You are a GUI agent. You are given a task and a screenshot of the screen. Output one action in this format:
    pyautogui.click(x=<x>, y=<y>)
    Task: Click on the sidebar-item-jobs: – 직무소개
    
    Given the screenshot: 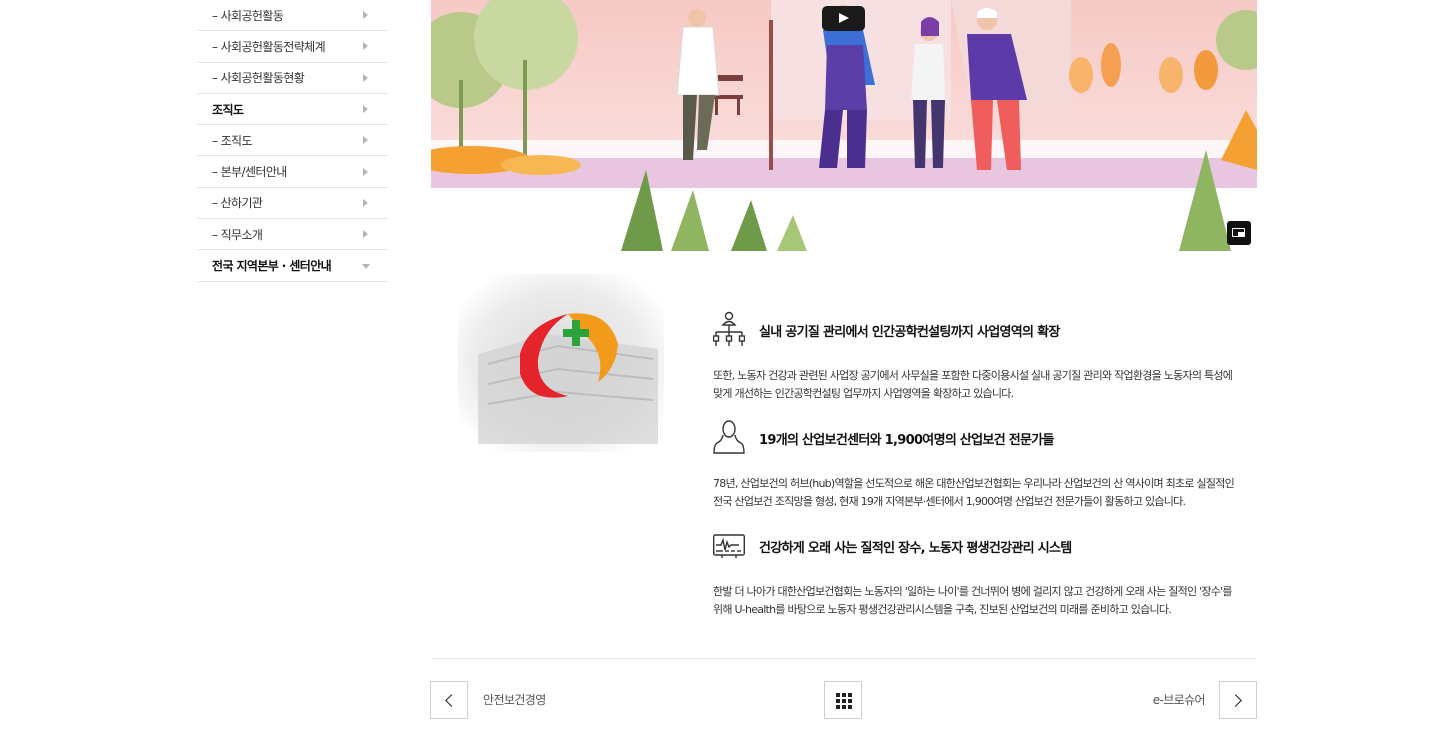 What is the action you would take?
    pyautogui.click(x=292, y=235)
    